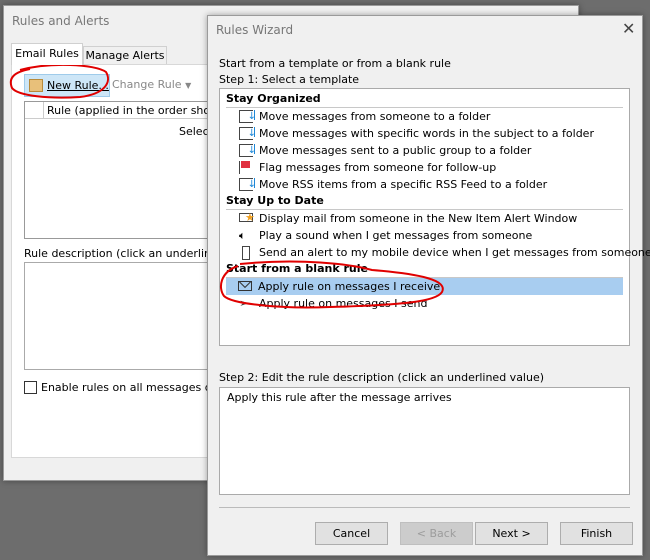 The width and height of the screenshot is (650, 560). Describe the element at coordinates (59, 81) in the screenshot. I see `annotation-circle-new-rule` at that location.